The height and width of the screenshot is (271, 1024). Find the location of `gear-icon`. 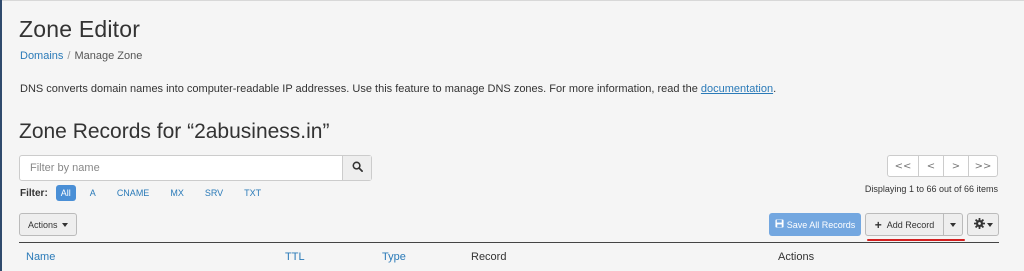

gear-icon is located at coordinates (979, 225).